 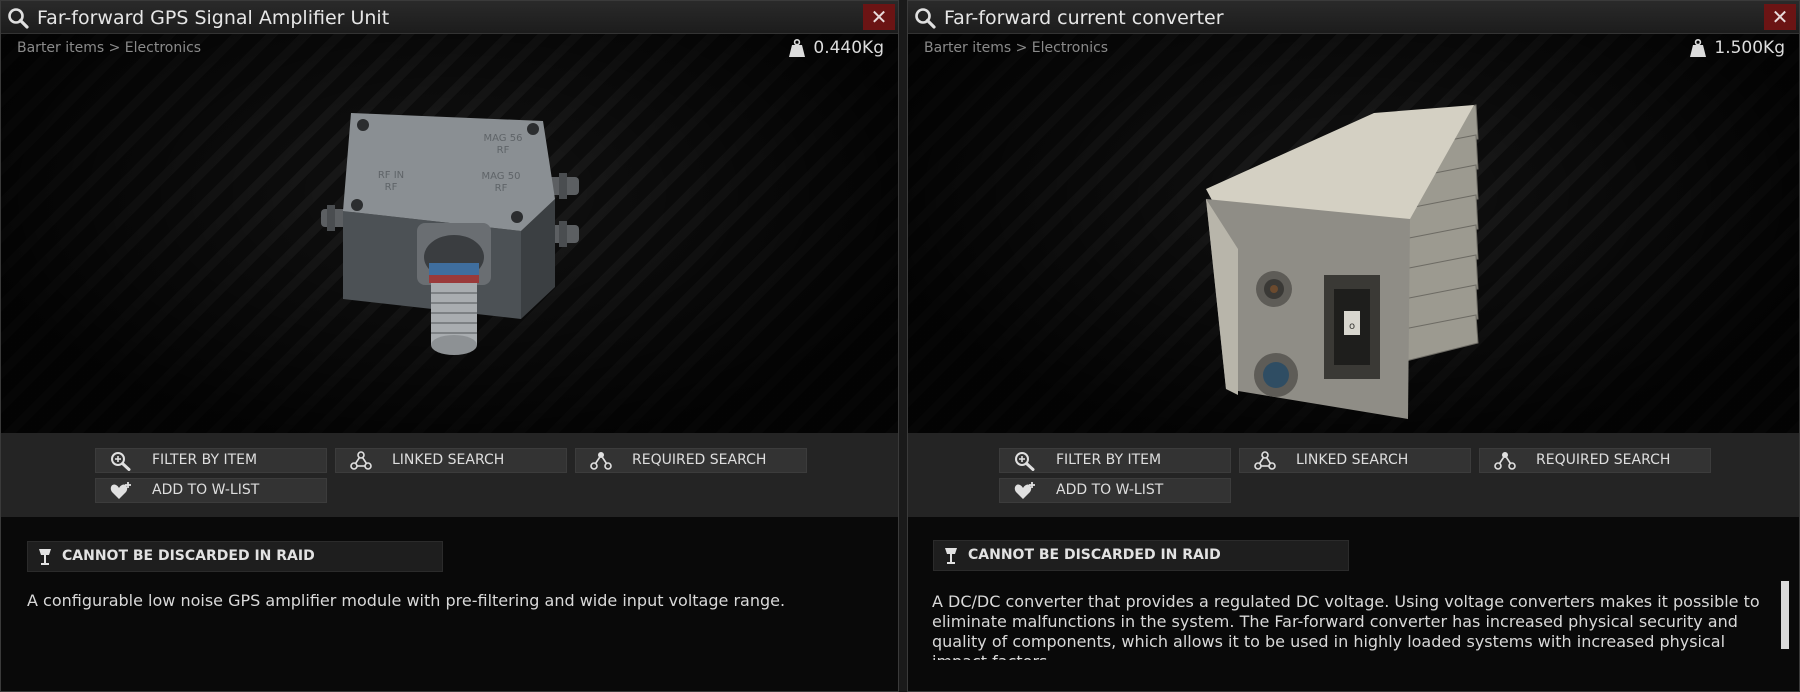 What do you see at coordinates (1353, 17) in the screenshot?
I see `window-titlebar: Far-forward current converter ✕` at bounding box center [1353, 17].